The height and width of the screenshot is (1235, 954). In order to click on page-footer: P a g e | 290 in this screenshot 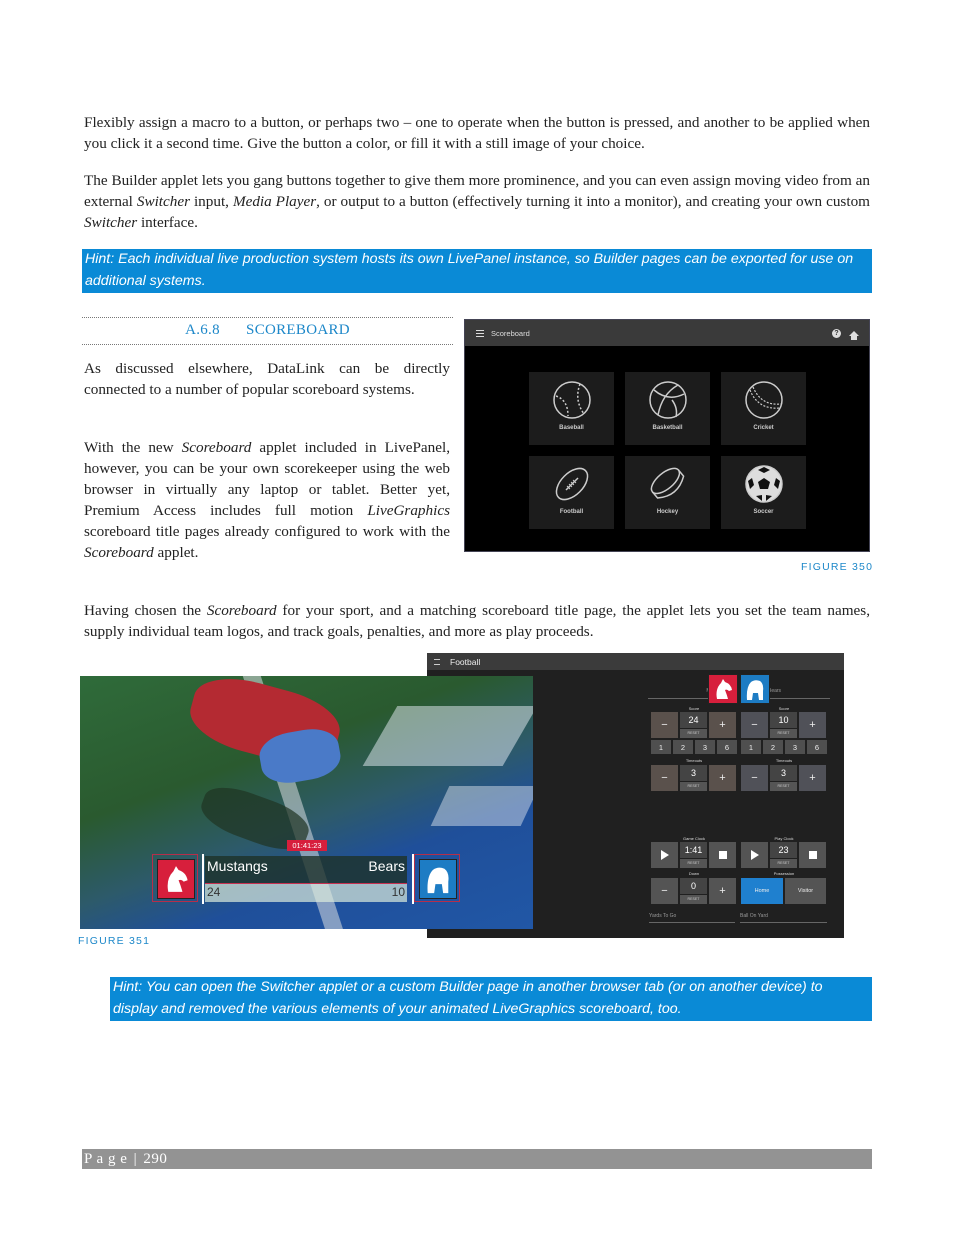, I will do `click(477, 1159)`.